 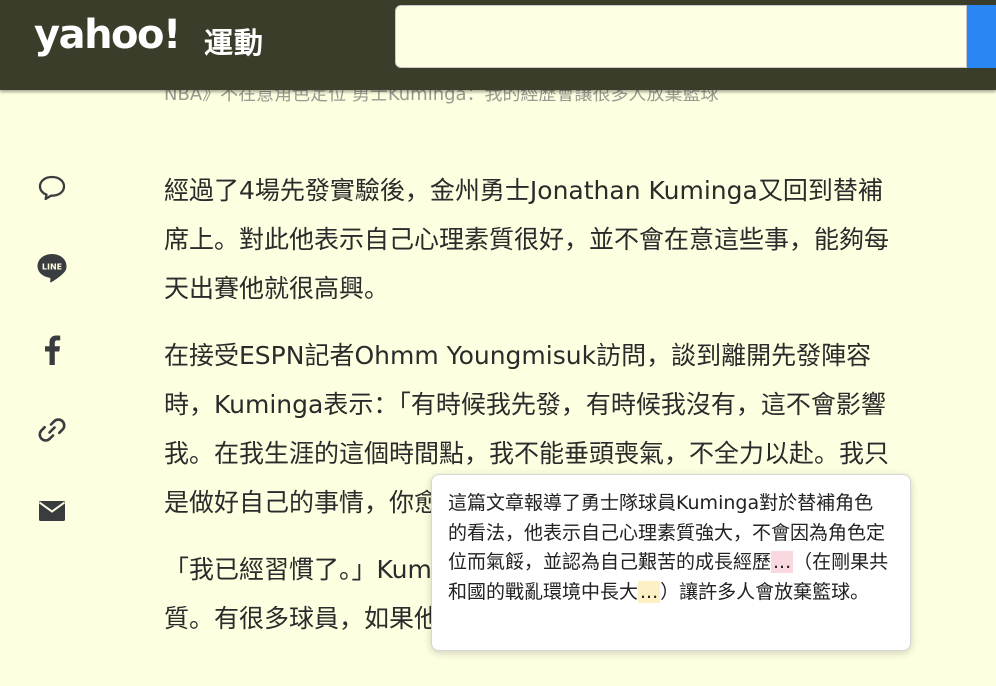 What do you see at coordinates (52, 350) in the screenshot?
I see `facebook-icon` at bounding box center [52, 350].